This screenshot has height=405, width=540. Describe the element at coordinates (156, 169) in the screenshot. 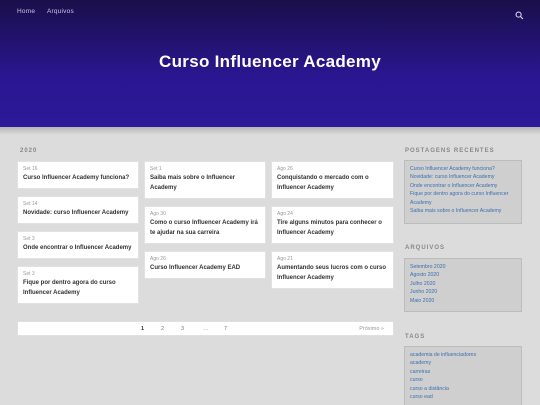

I see `post-date: Set 1` at that location.